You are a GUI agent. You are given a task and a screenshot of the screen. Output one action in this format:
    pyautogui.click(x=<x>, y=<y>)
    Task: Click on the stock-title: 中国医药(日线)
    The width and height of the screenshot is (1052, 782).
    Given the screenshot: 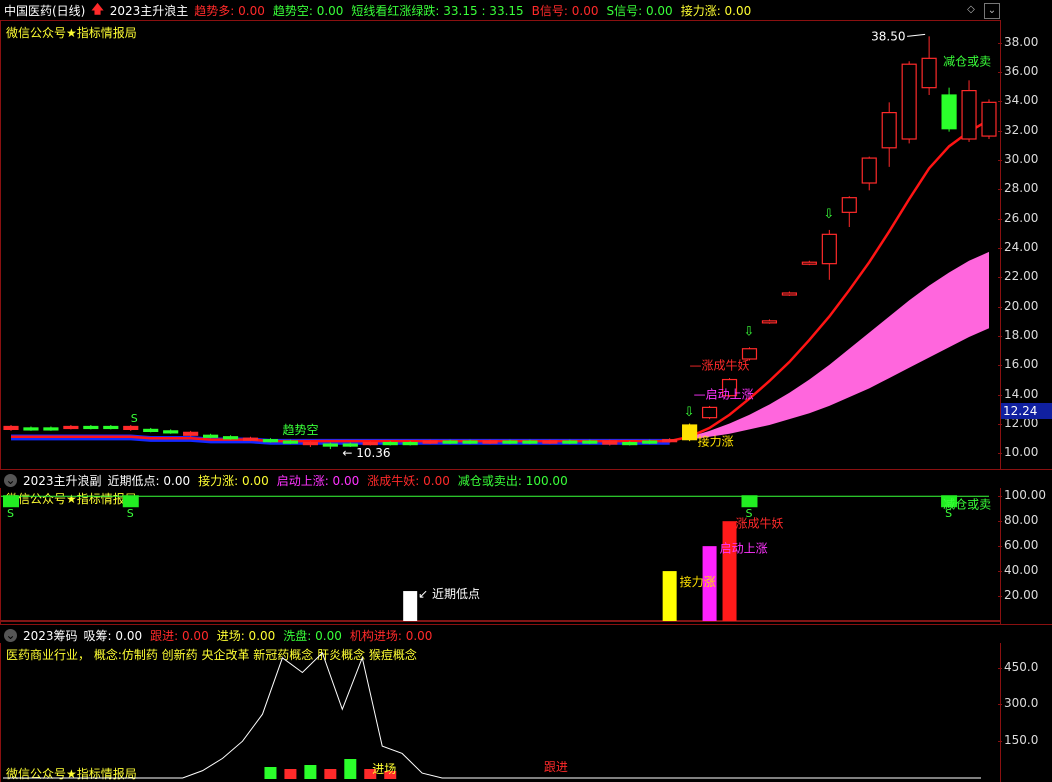 What is the action you would take?
    pyautogui.click(x=44, y=10)
    